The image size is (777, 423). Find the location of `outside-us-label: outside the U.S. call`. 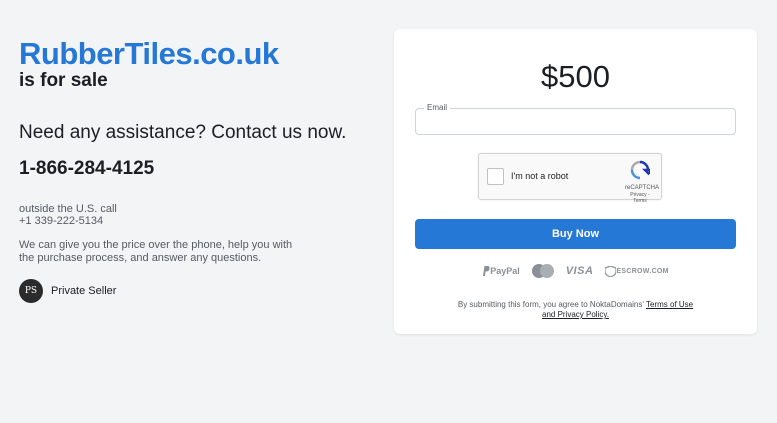

outside-us-label: outside the U.S. call is located at coordinates (68, 209).